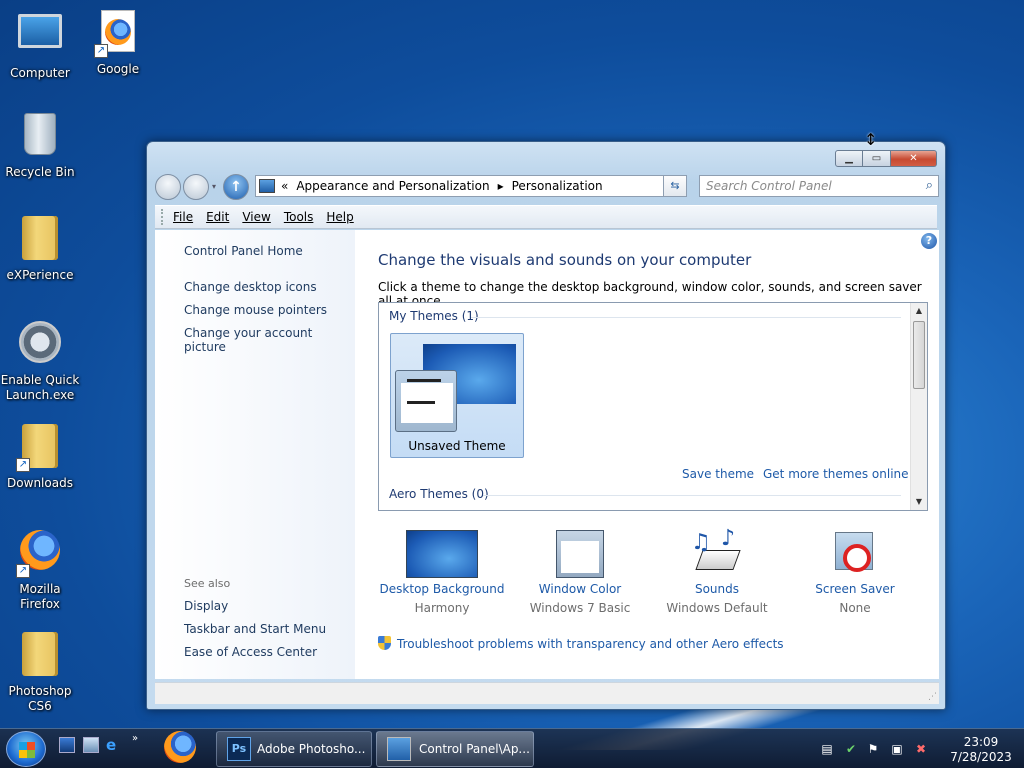 The image size is (1024, 768). I want to click on desktop-icon-firefox: ↗ Mozilla Firefox, so click(40, 569).